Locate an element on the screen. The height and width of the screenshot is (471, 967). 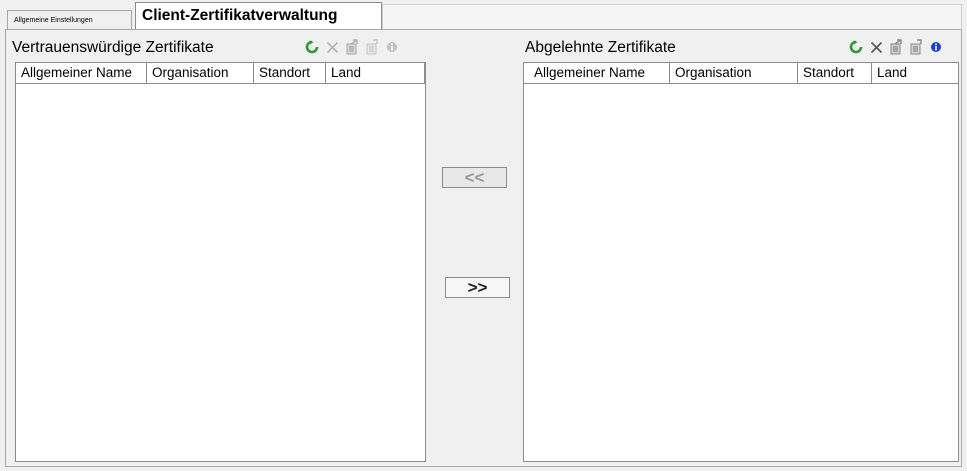
move-to-rejected-button: >> is located at coordinates (477, 287).